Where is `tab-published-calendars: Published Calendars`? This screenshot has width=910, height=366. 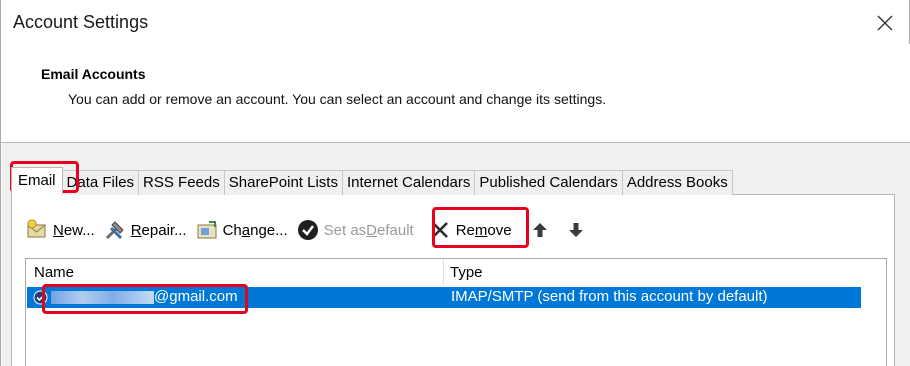
tab-published-calendars: Published Calendars is located at coordinates (548, 182).